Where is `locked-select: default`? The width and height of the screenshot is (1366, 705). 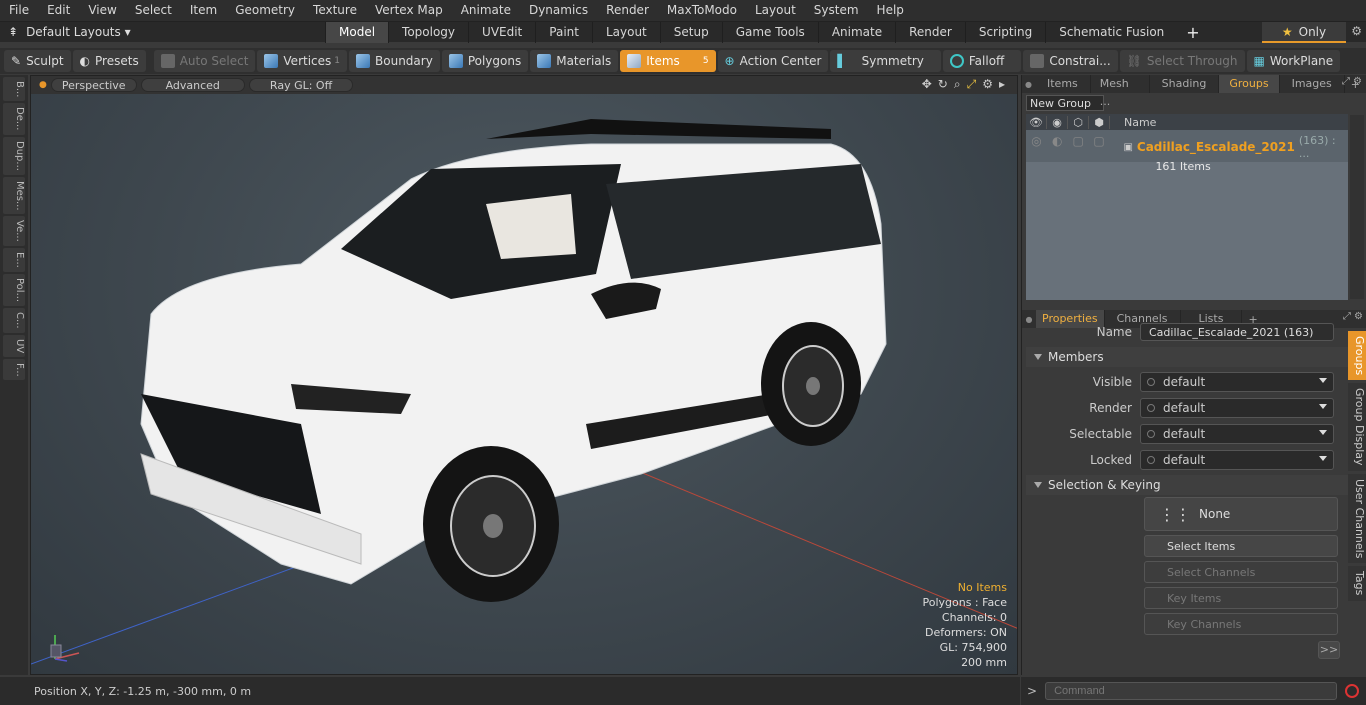 locked-select: default is located at coordinates (1237, 460).